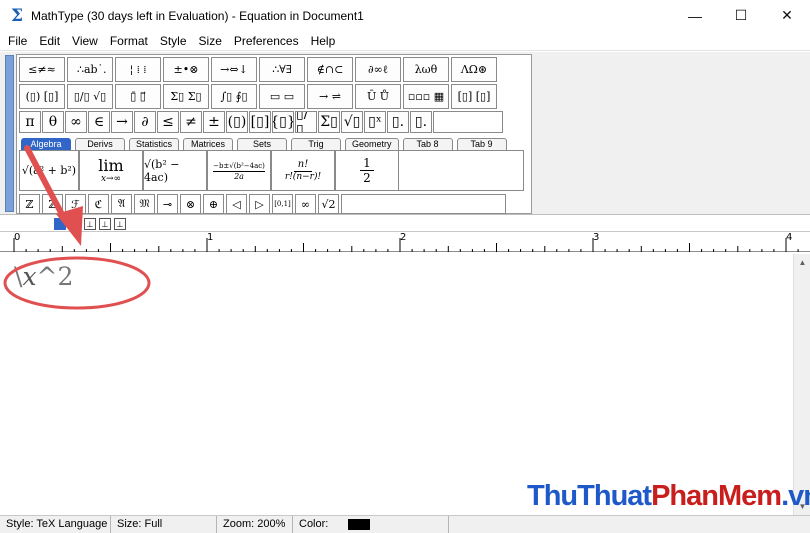 The height and width of the screenshot is (533, 810). What do you see at coordinates (234, 96) in the screenshot?
I see `integral-templates-button: ∫▯ ∮▯` at bounding box center [234, 96].